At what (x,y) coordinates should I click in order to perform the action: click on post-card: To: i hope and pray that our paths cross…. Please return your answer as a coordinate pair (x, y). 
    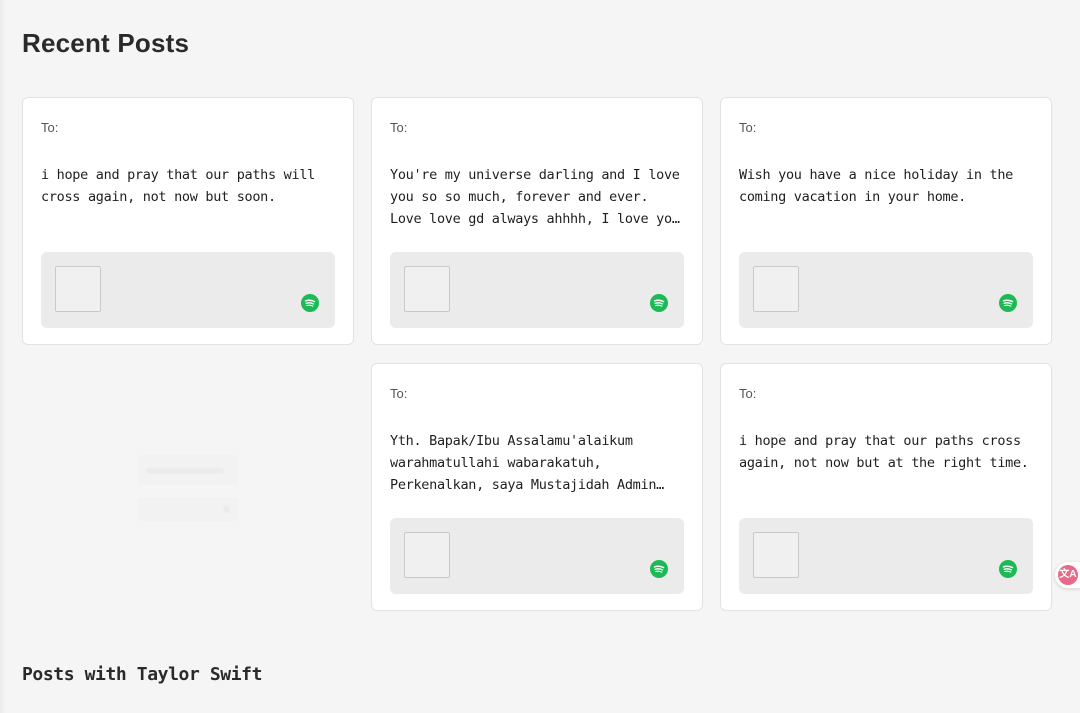
    Looking at the image, I should click on (886, 487).